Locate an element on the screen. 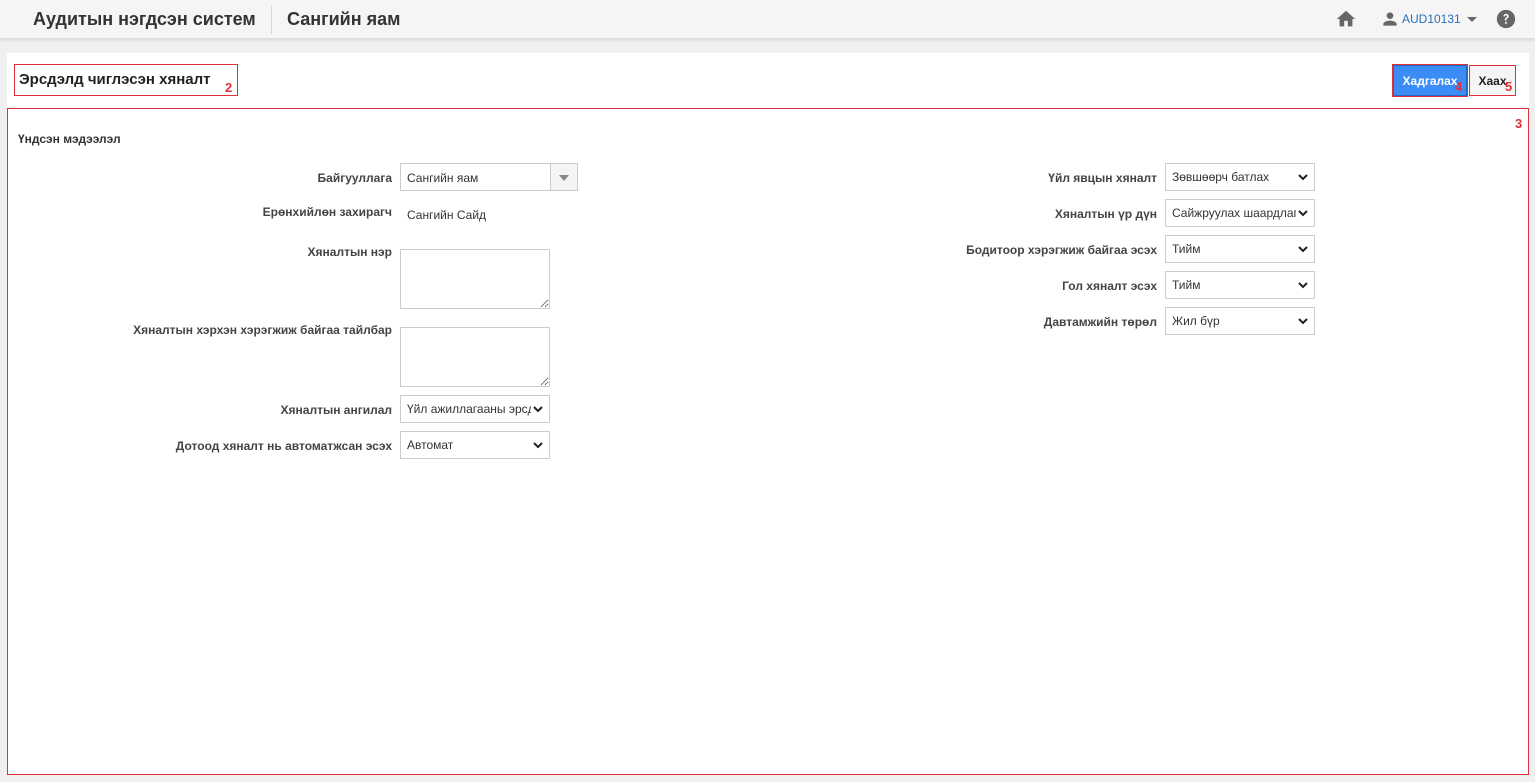  control-name-label: Хяналтын нэр is located at coordinates (349, 252).